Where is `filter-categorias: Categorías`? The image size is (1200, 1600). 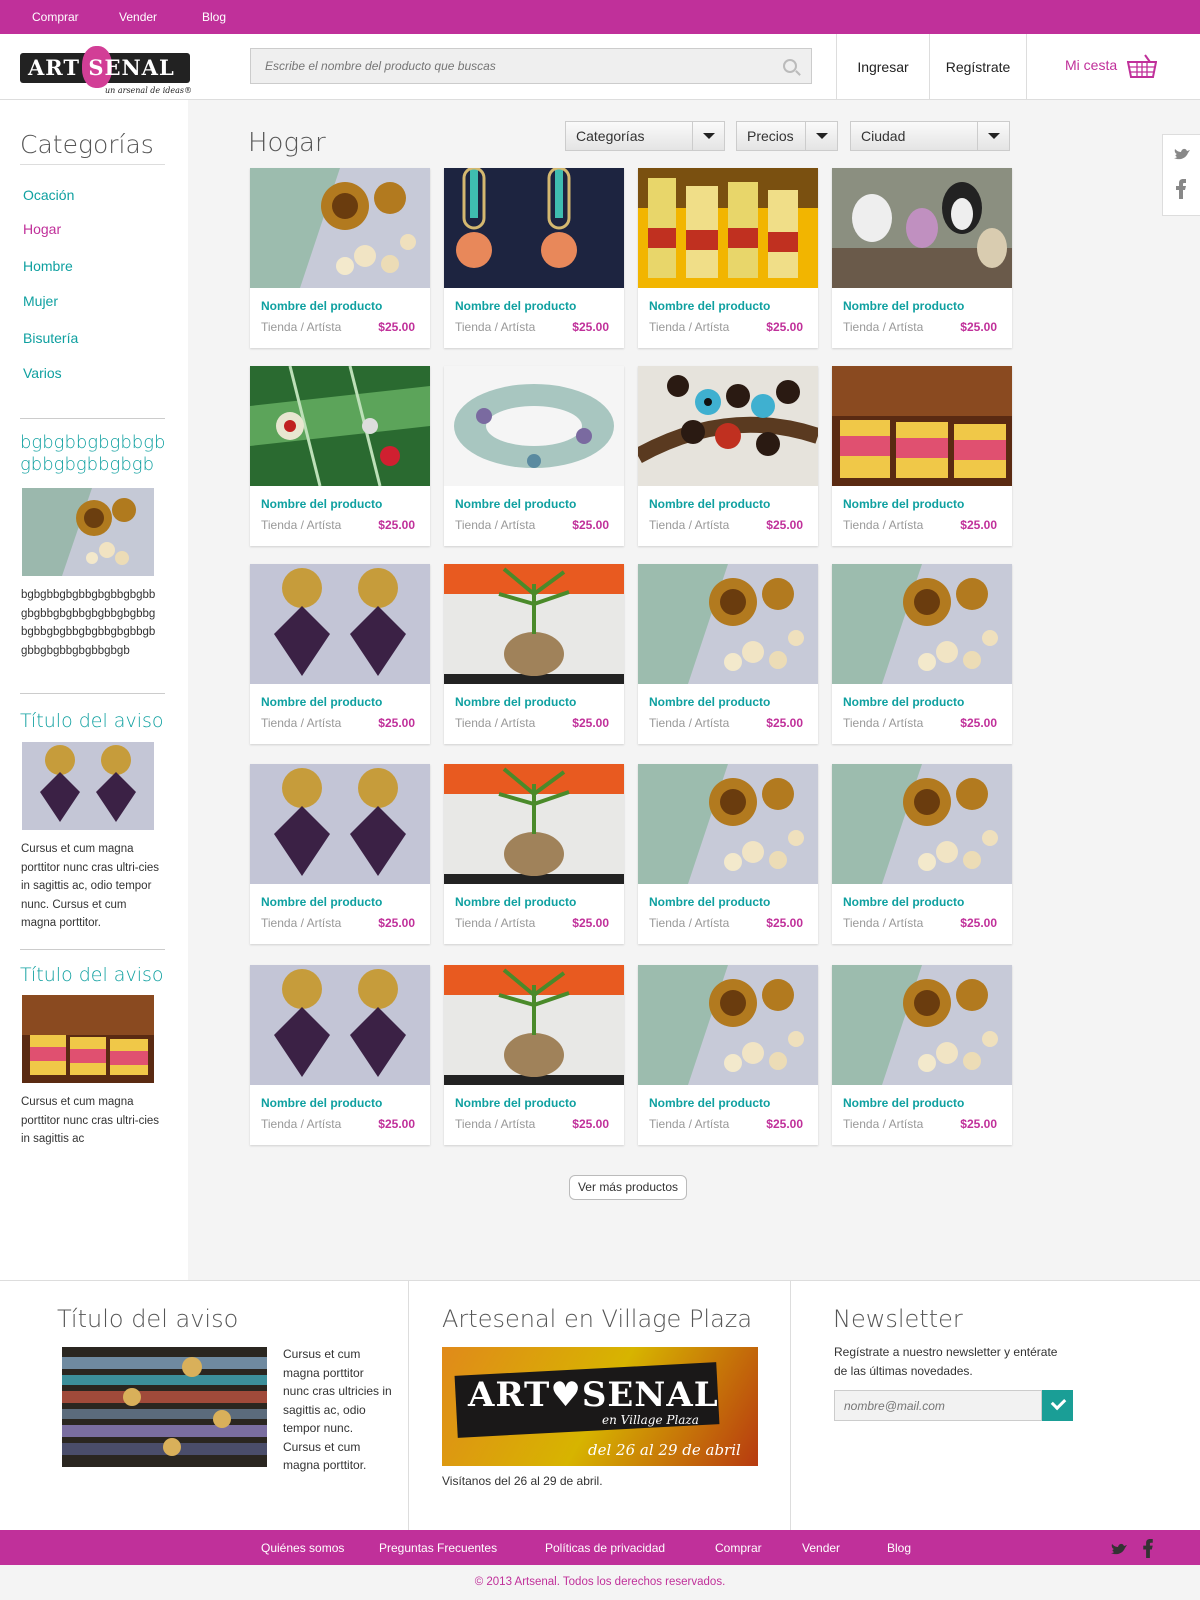 filter-categorias: Categorías is located at coordinates (645, 136).